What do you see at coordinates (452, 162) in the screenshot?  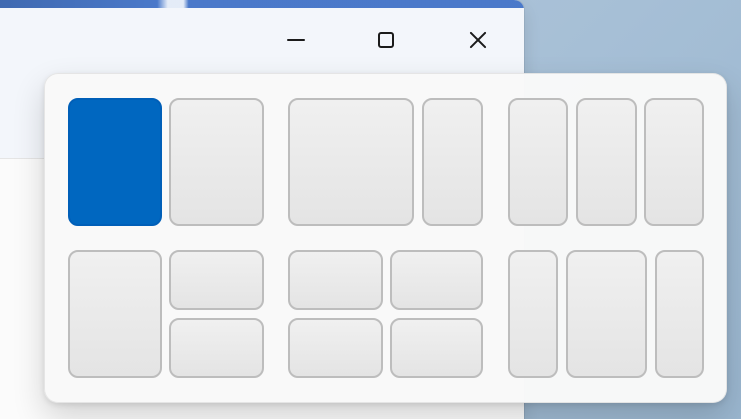 I see `snap-layout-2-zone-right` at bounding box center [452, 162].